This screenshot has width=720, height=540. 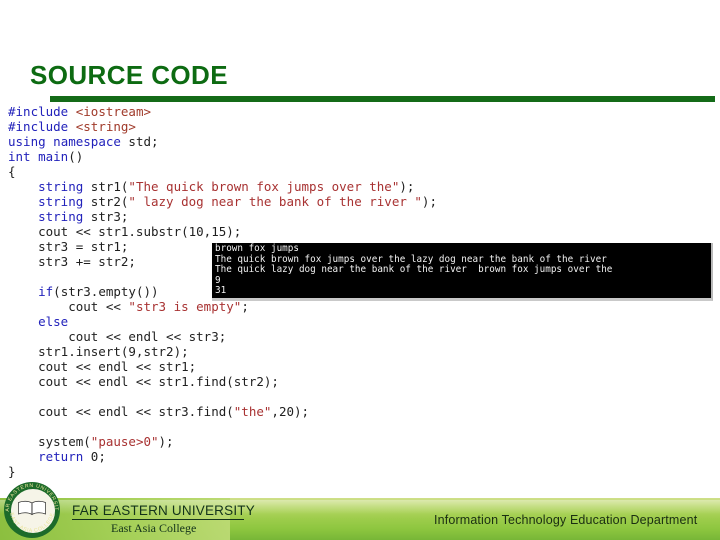 I want to click on code-line: int main(), so click(x=46, y=156).